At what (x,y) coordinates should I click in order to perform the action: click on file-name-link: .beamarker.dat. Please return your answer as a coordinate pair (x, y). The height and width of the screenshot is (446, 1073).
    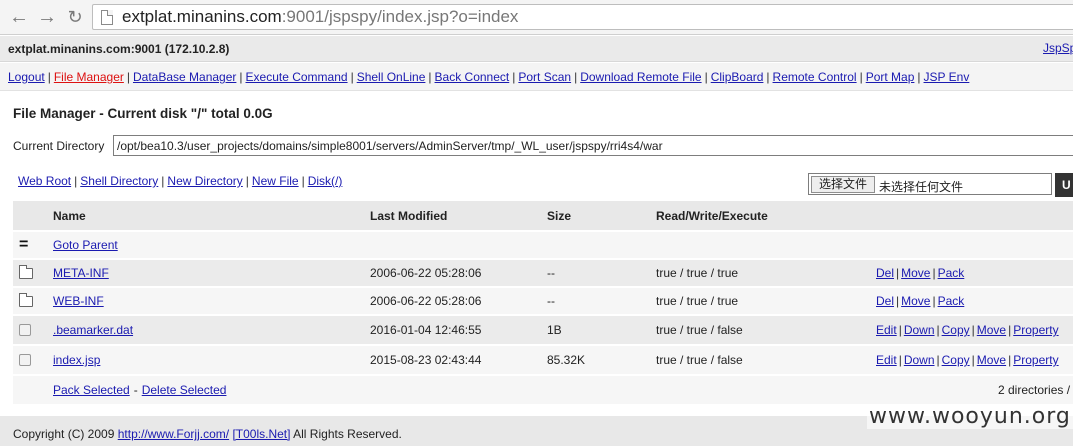
    Looking at the image, I should click on (93, 330).